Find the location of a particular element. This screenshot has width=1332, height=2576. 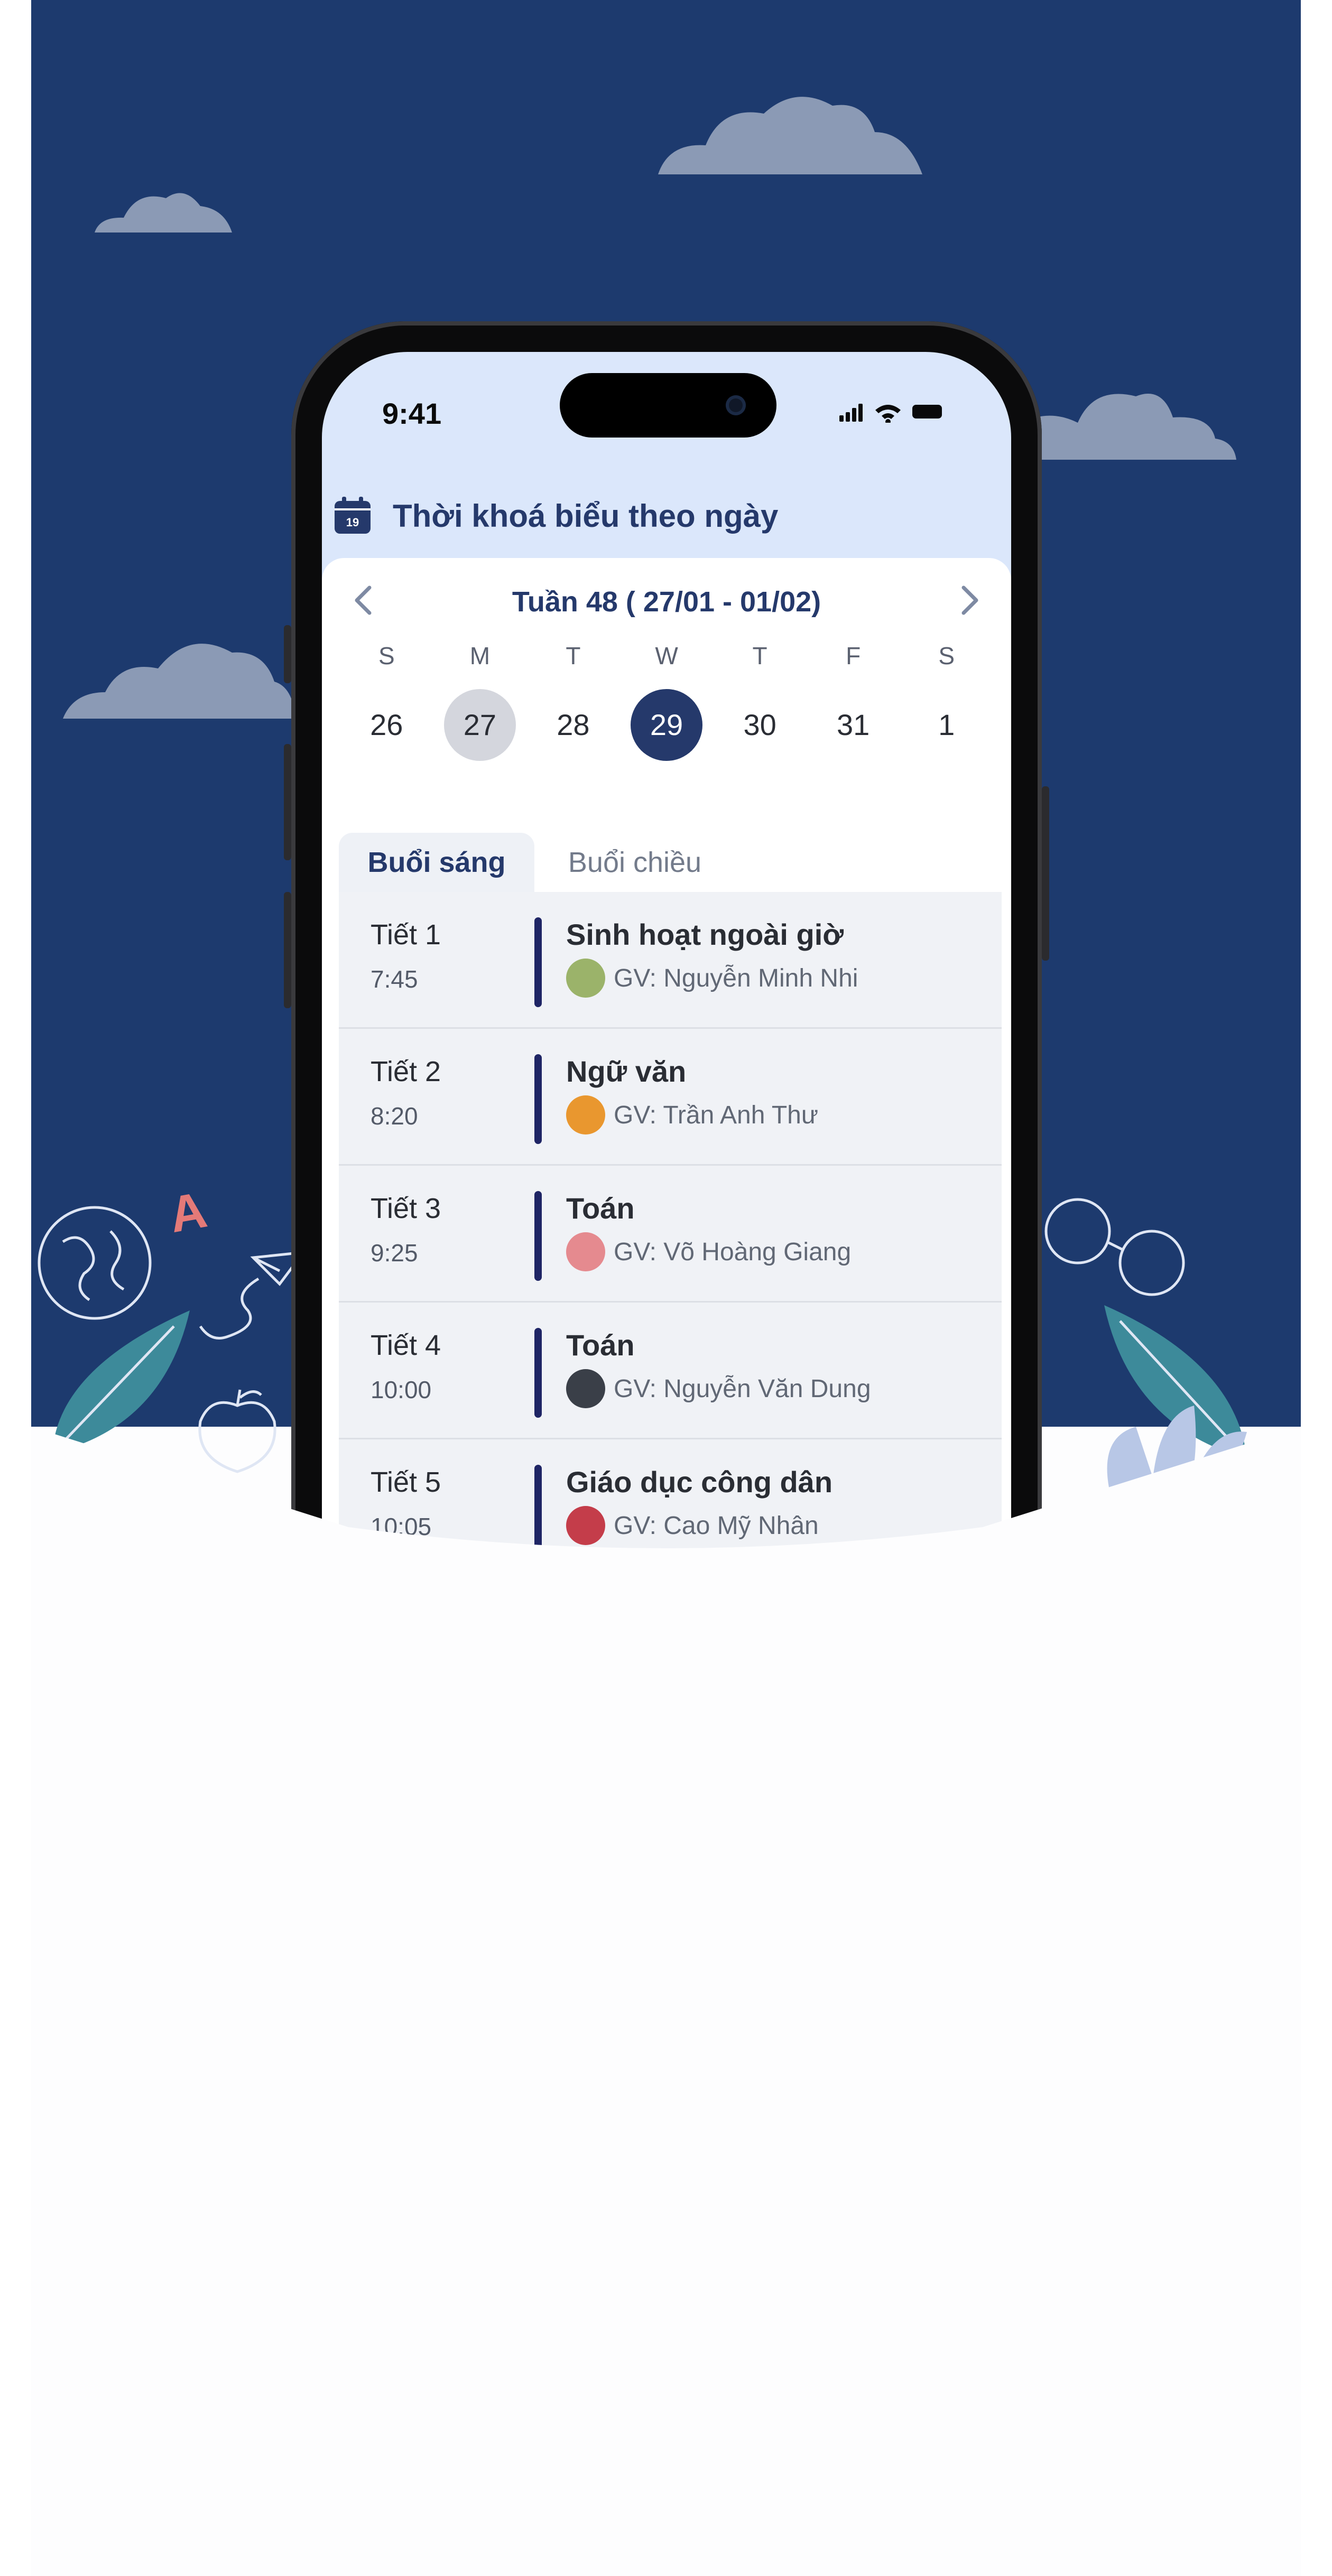

session-tabs: Buổi sáng Buổi chiều is located at coordinates (670, 863).